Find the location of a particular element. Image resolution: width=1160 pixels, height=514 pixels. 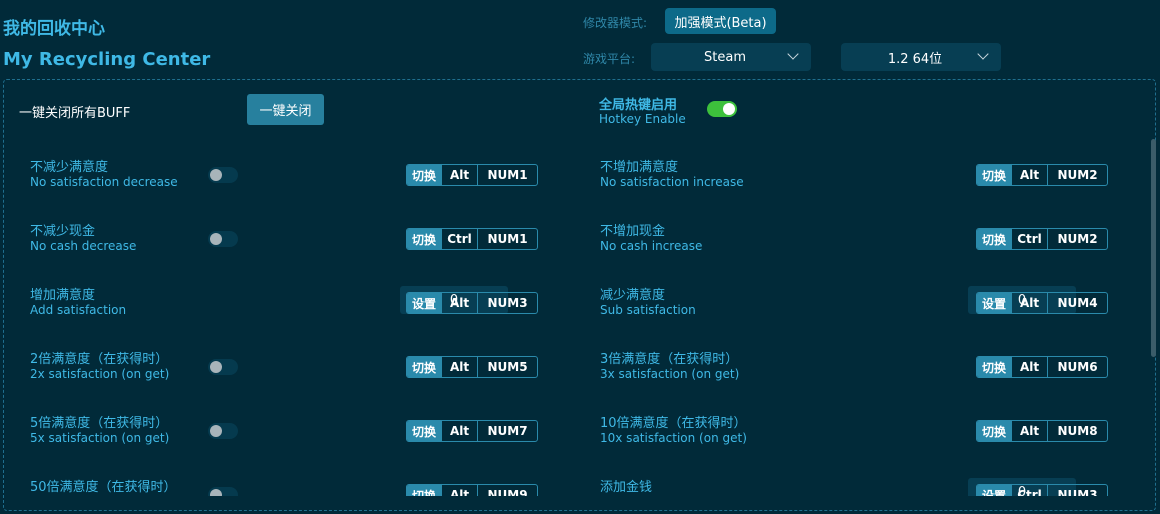

hotkey-group: 设置 Alt NUM3 is located at coordinates (472, 303).